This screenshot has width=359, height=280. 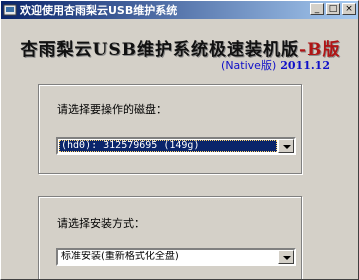 What do you see at coordinates (249, 65) in the screenshot?
I see `edition-label: (Native版)` at bounding box center [249, 65].